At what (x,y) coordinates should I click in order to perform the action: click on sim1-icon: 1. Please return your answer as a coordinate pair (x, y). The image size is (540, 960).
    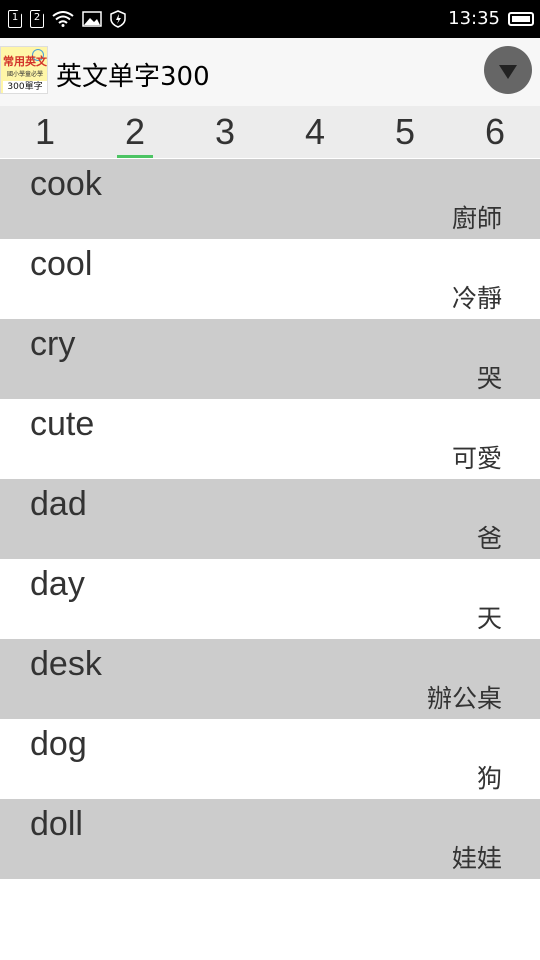
    Looking at the image, I should click on (15, 19).